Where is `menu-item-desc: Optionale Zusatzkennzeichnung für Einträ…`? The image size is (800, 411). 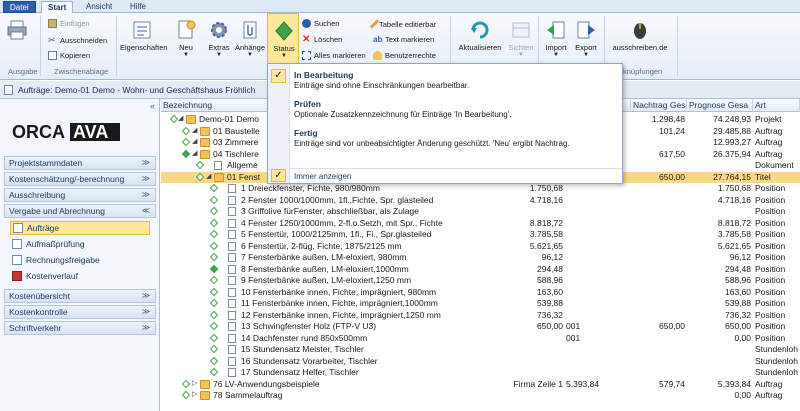
menu-item-desc: Optionale Zusatzkennzeichnung für Einträ… is located at coordinates (403, 114).